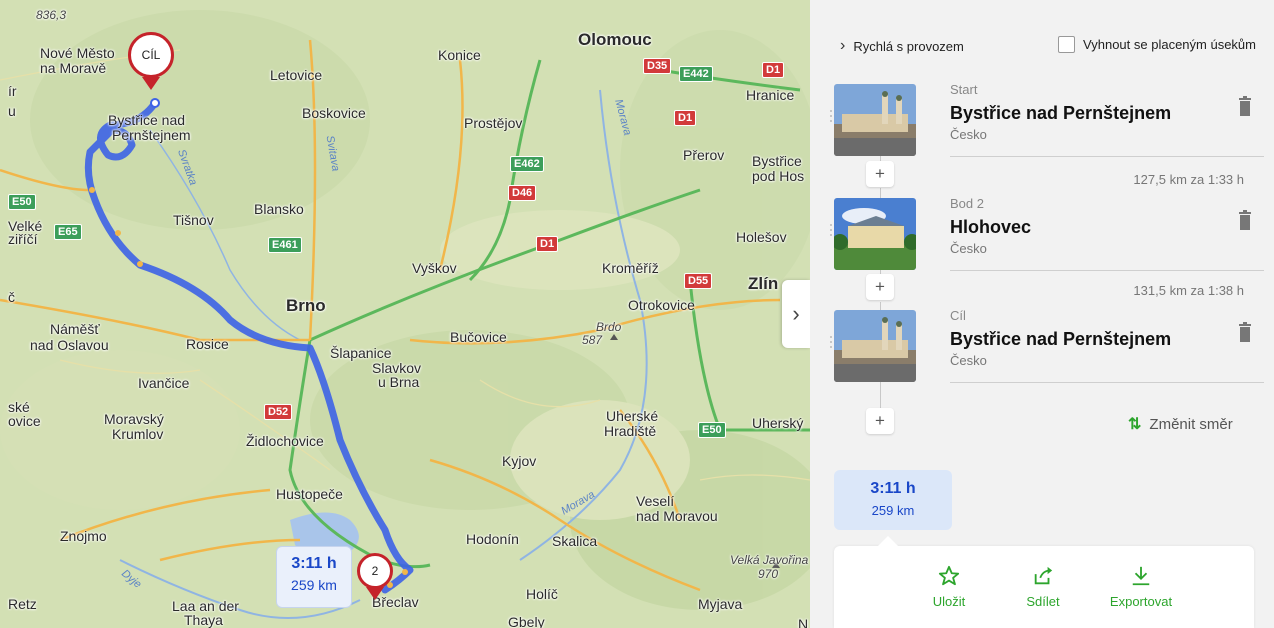  I want to click on road-shield: D52, so click(278, 412).